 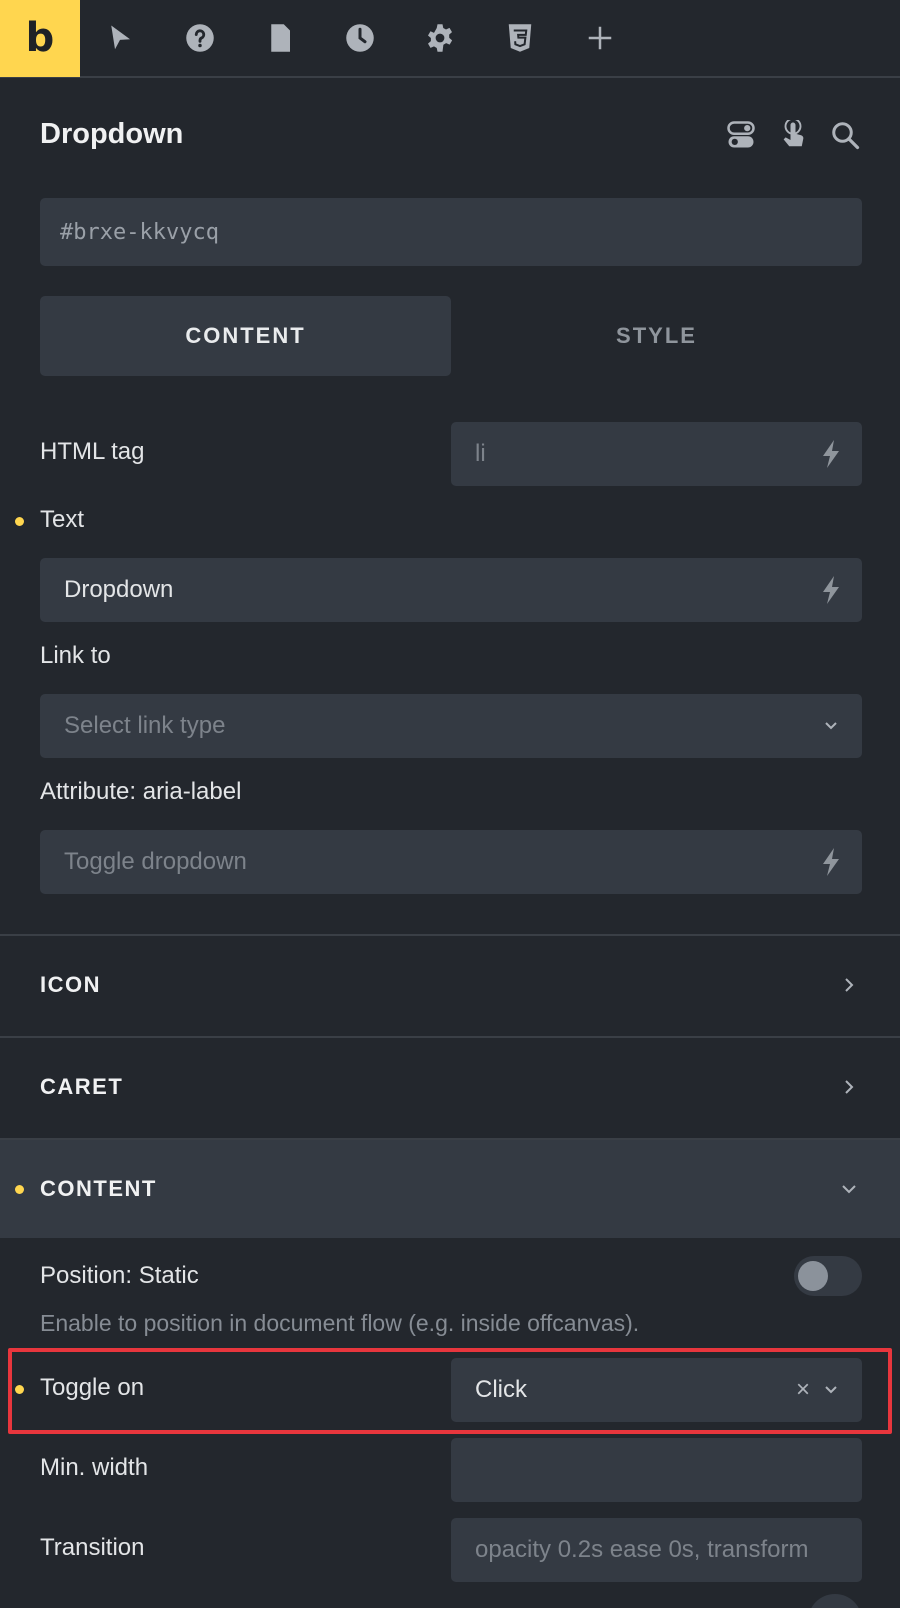 I want to click on page-icon, so click(x=280, y=38).